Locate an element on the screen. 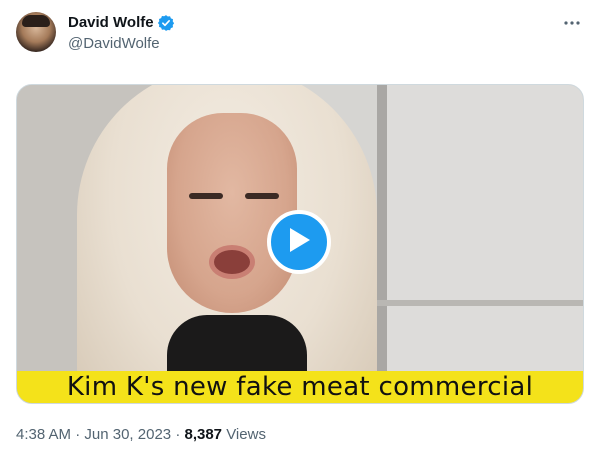  mouth is located at coordinates (232, 262).